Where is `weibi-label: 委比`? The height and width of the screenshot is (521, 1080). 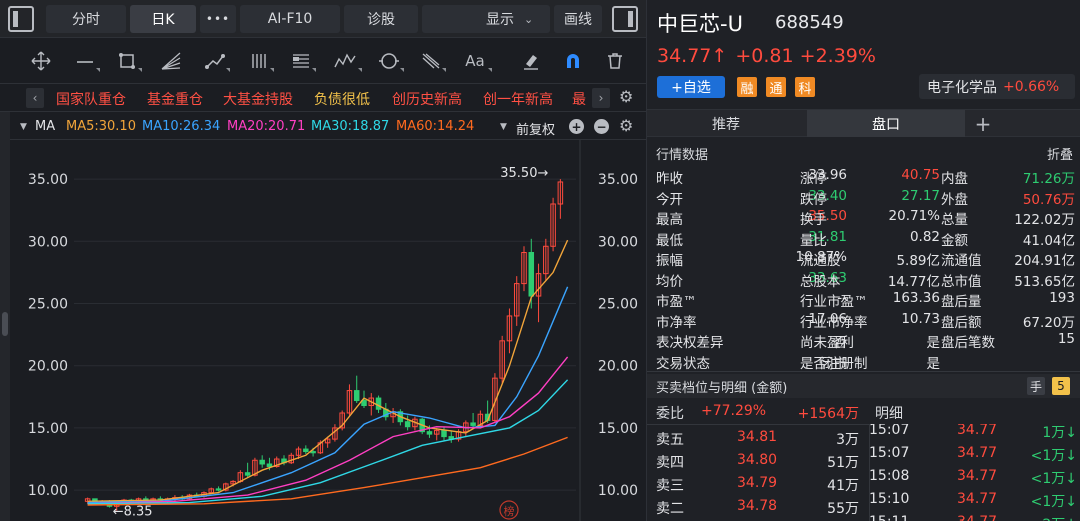 weibi-label: 委比 is located at coordinates (670, 414).